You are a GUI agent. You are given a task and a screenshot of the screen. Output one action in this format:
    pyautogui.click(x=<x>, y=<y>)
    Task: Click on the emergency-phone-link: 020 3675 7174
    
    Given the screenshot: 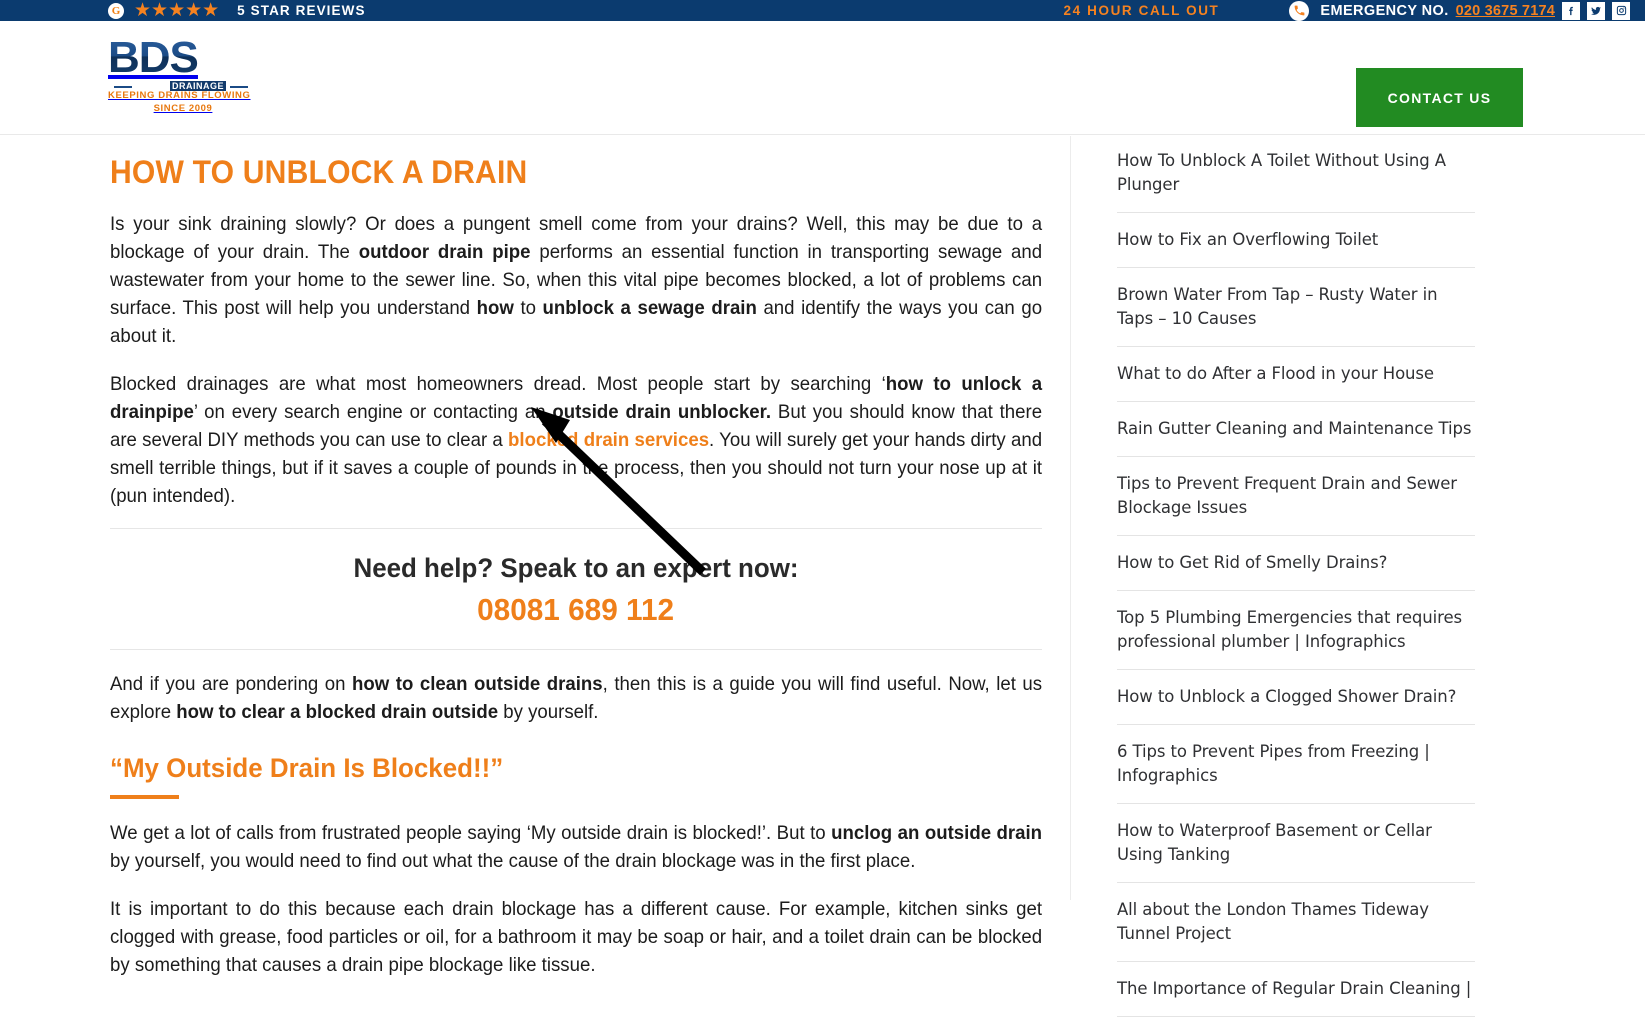 What is the action you would take?
    pyautogui.click(x=1505, y=11)
    